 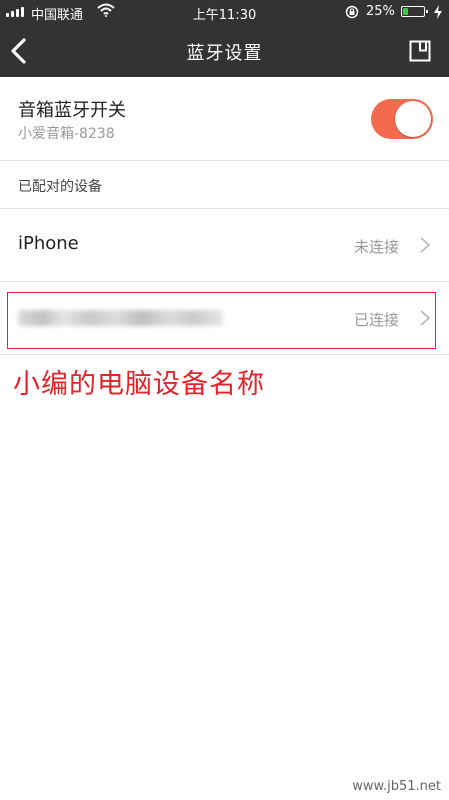 What do you see at coordinates (405, 11) in the screenshot?
I see `battery-level-fill` at bounding box center [405, 11].